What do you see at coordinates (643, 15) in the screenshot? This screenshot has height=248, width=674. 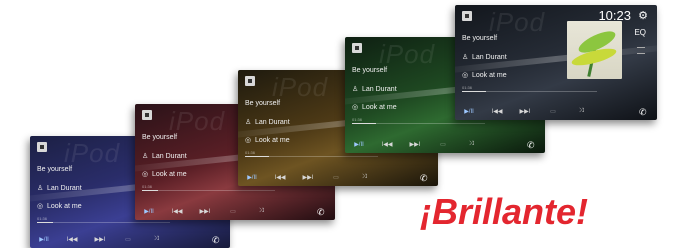 I see `gear-icon: ⚙` at bounding box center [643, 15].